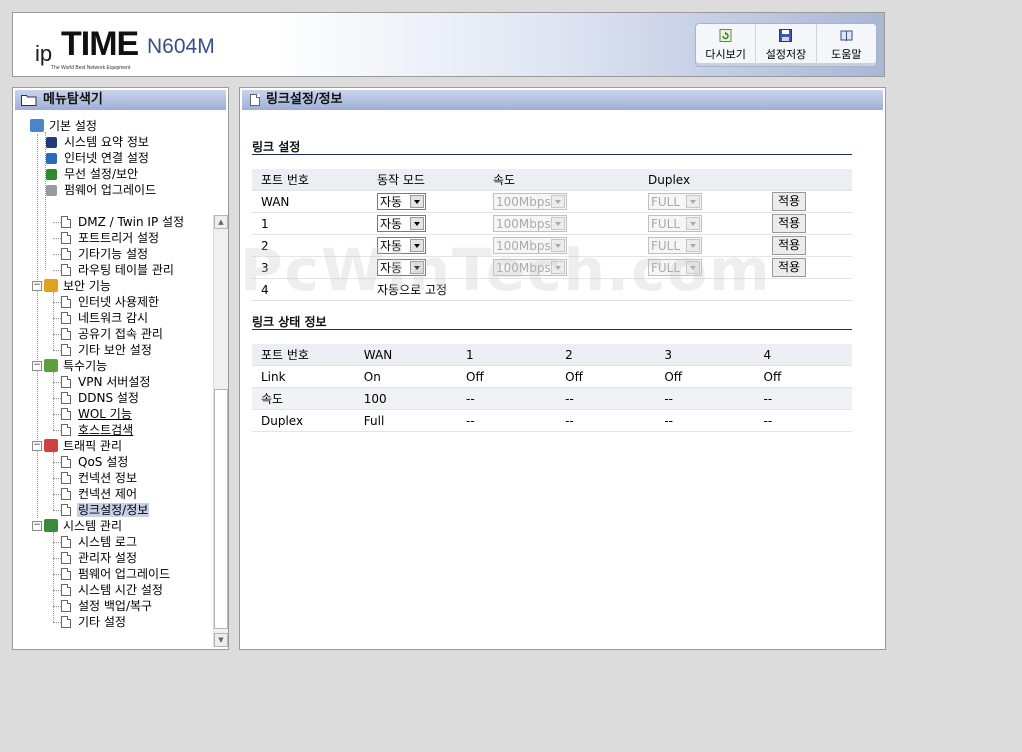 This screenshot has height=752, width=1022. I want to click on status-header-4: 3, so click(705, 355).